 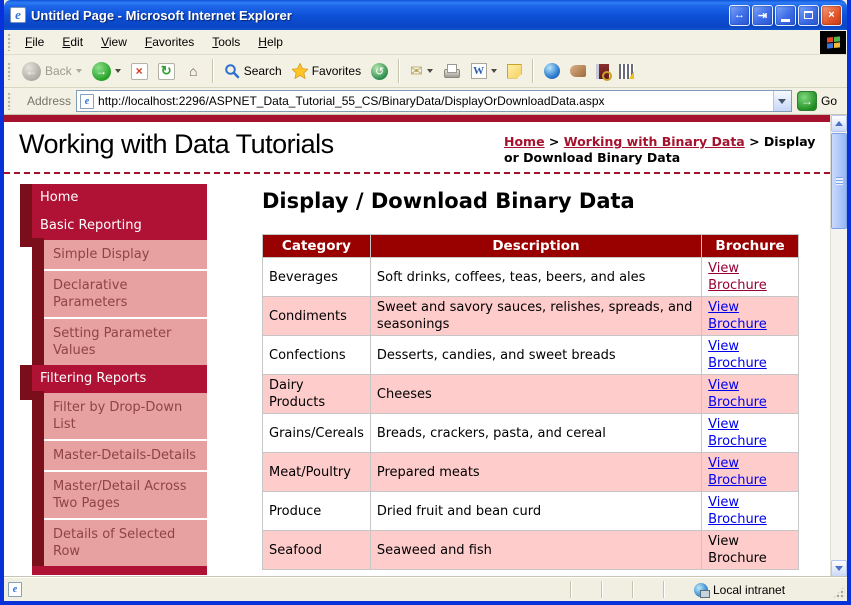 I want to click on messenger-button, so click(x=552, y=71).